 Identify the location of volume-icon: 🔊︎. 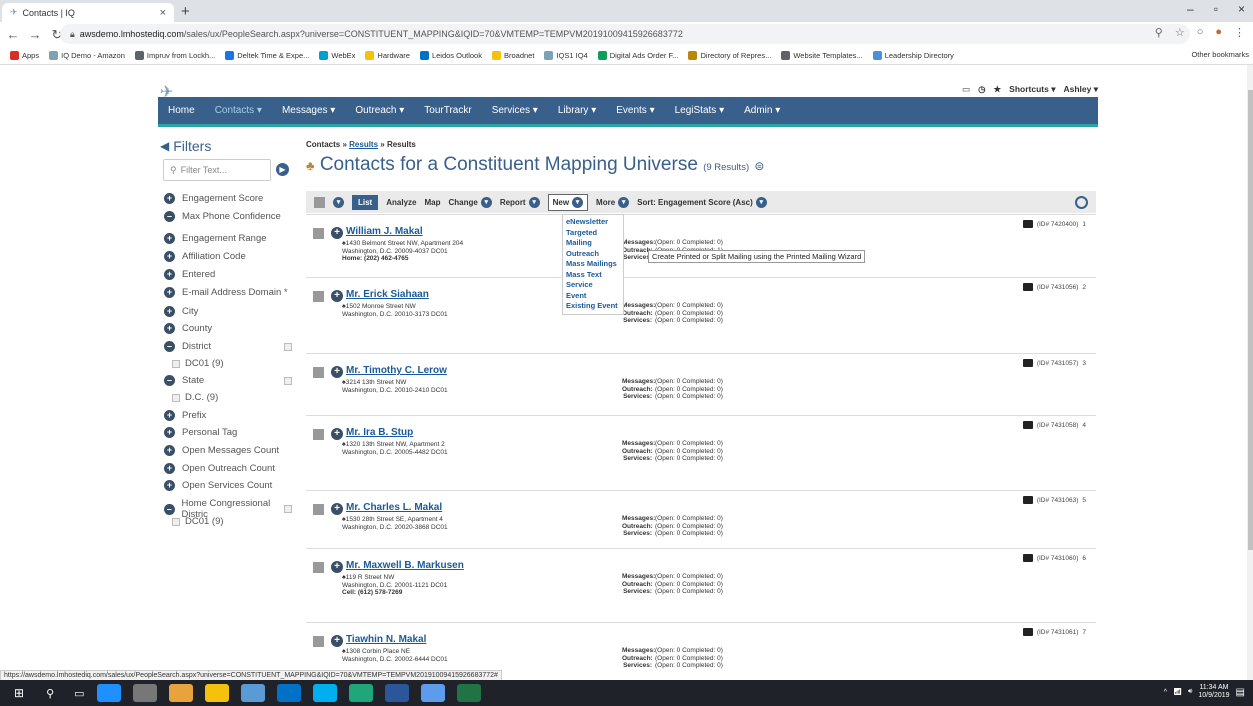
(1190, 692).